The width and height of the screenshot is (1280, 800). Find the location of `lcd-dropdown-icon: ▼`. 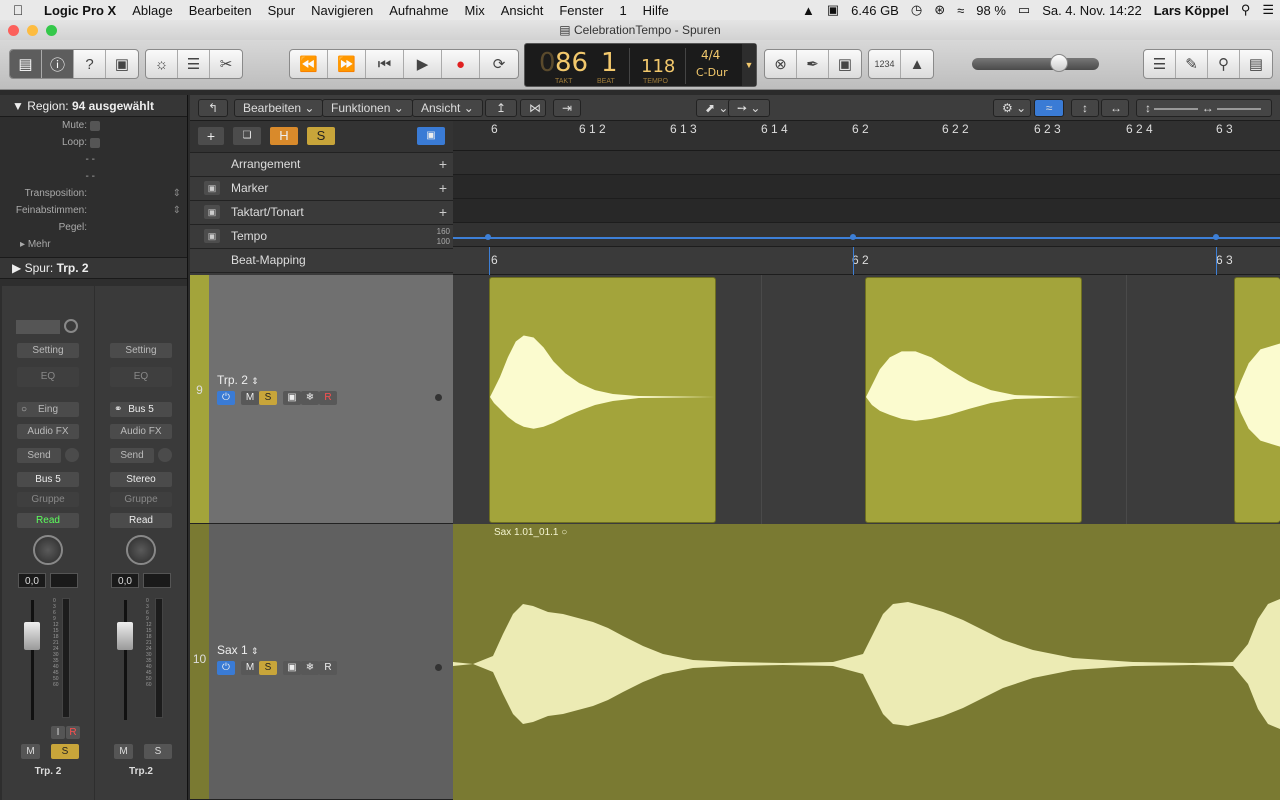

lcd-dropdown-icon: ▼ is located at coordinates (749, 65).